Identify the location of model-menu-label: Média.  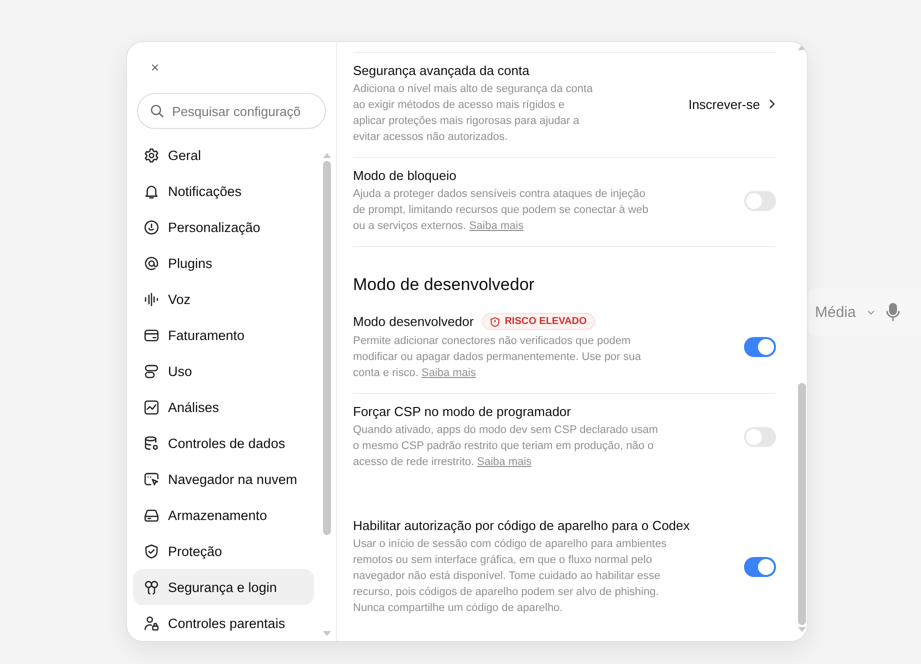
(835, 312).